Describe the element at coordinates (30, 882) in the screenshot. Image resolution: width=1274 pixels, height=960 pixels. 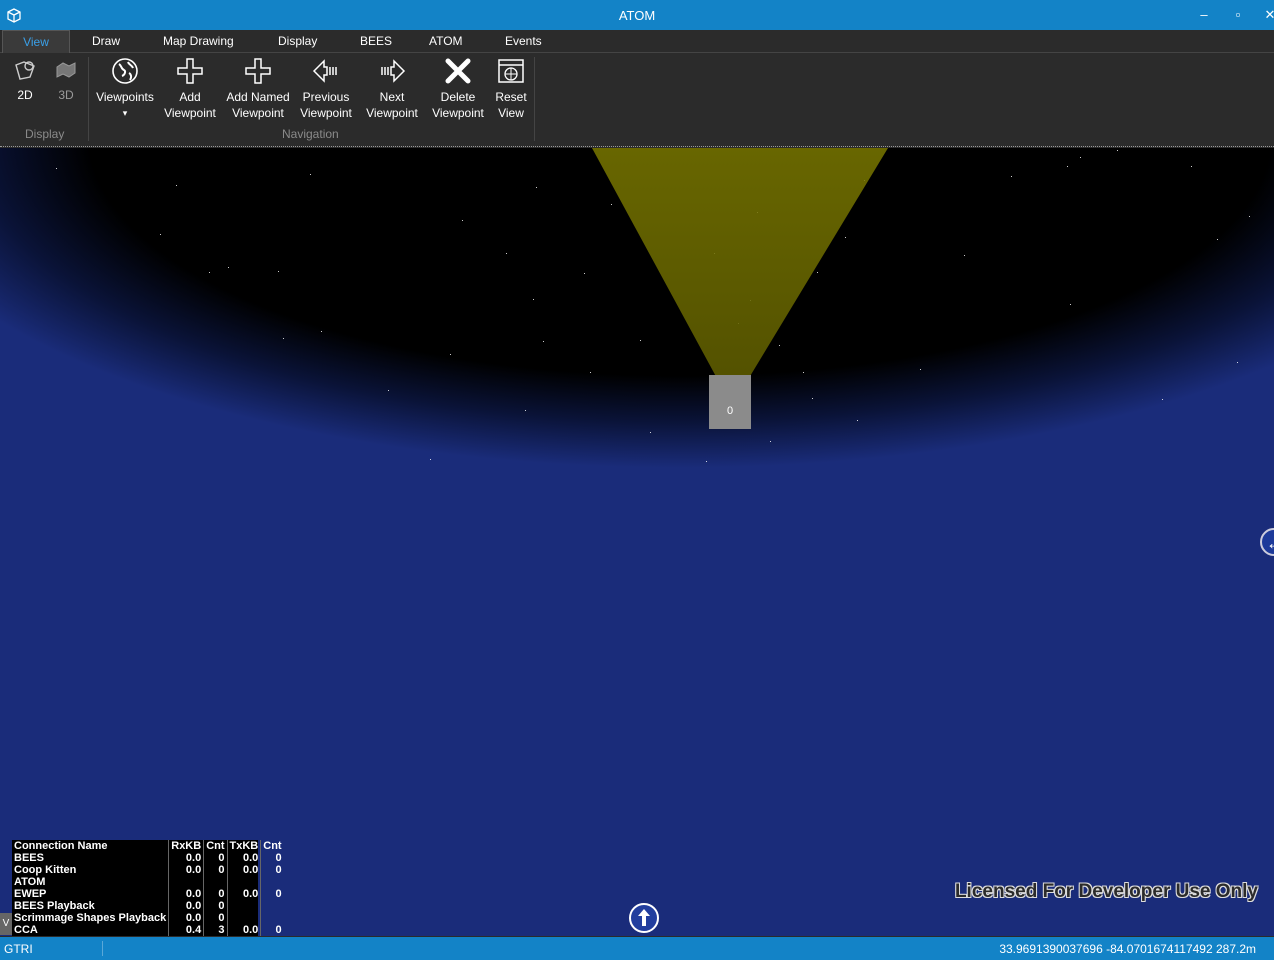
I see `cell: ATOM` at that location.